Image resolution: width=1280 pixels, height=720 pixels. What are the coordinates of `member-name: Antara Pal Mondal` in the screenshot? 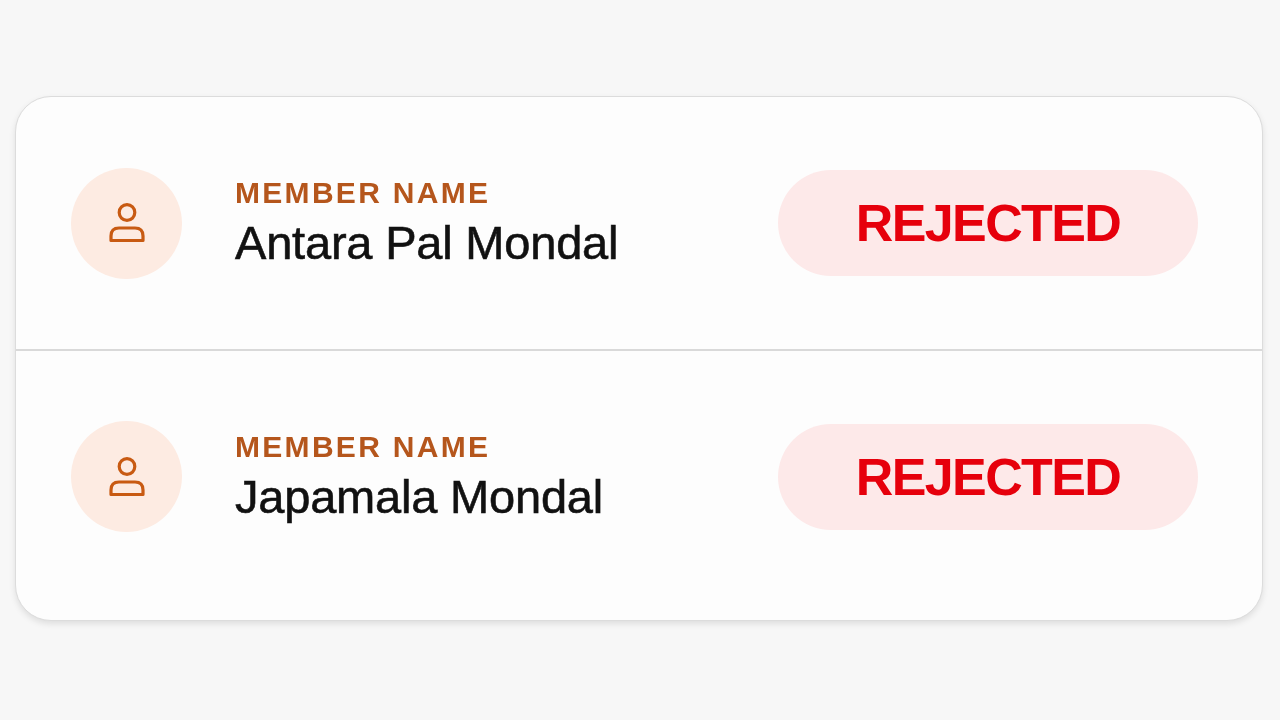 It's located at (427, 243).